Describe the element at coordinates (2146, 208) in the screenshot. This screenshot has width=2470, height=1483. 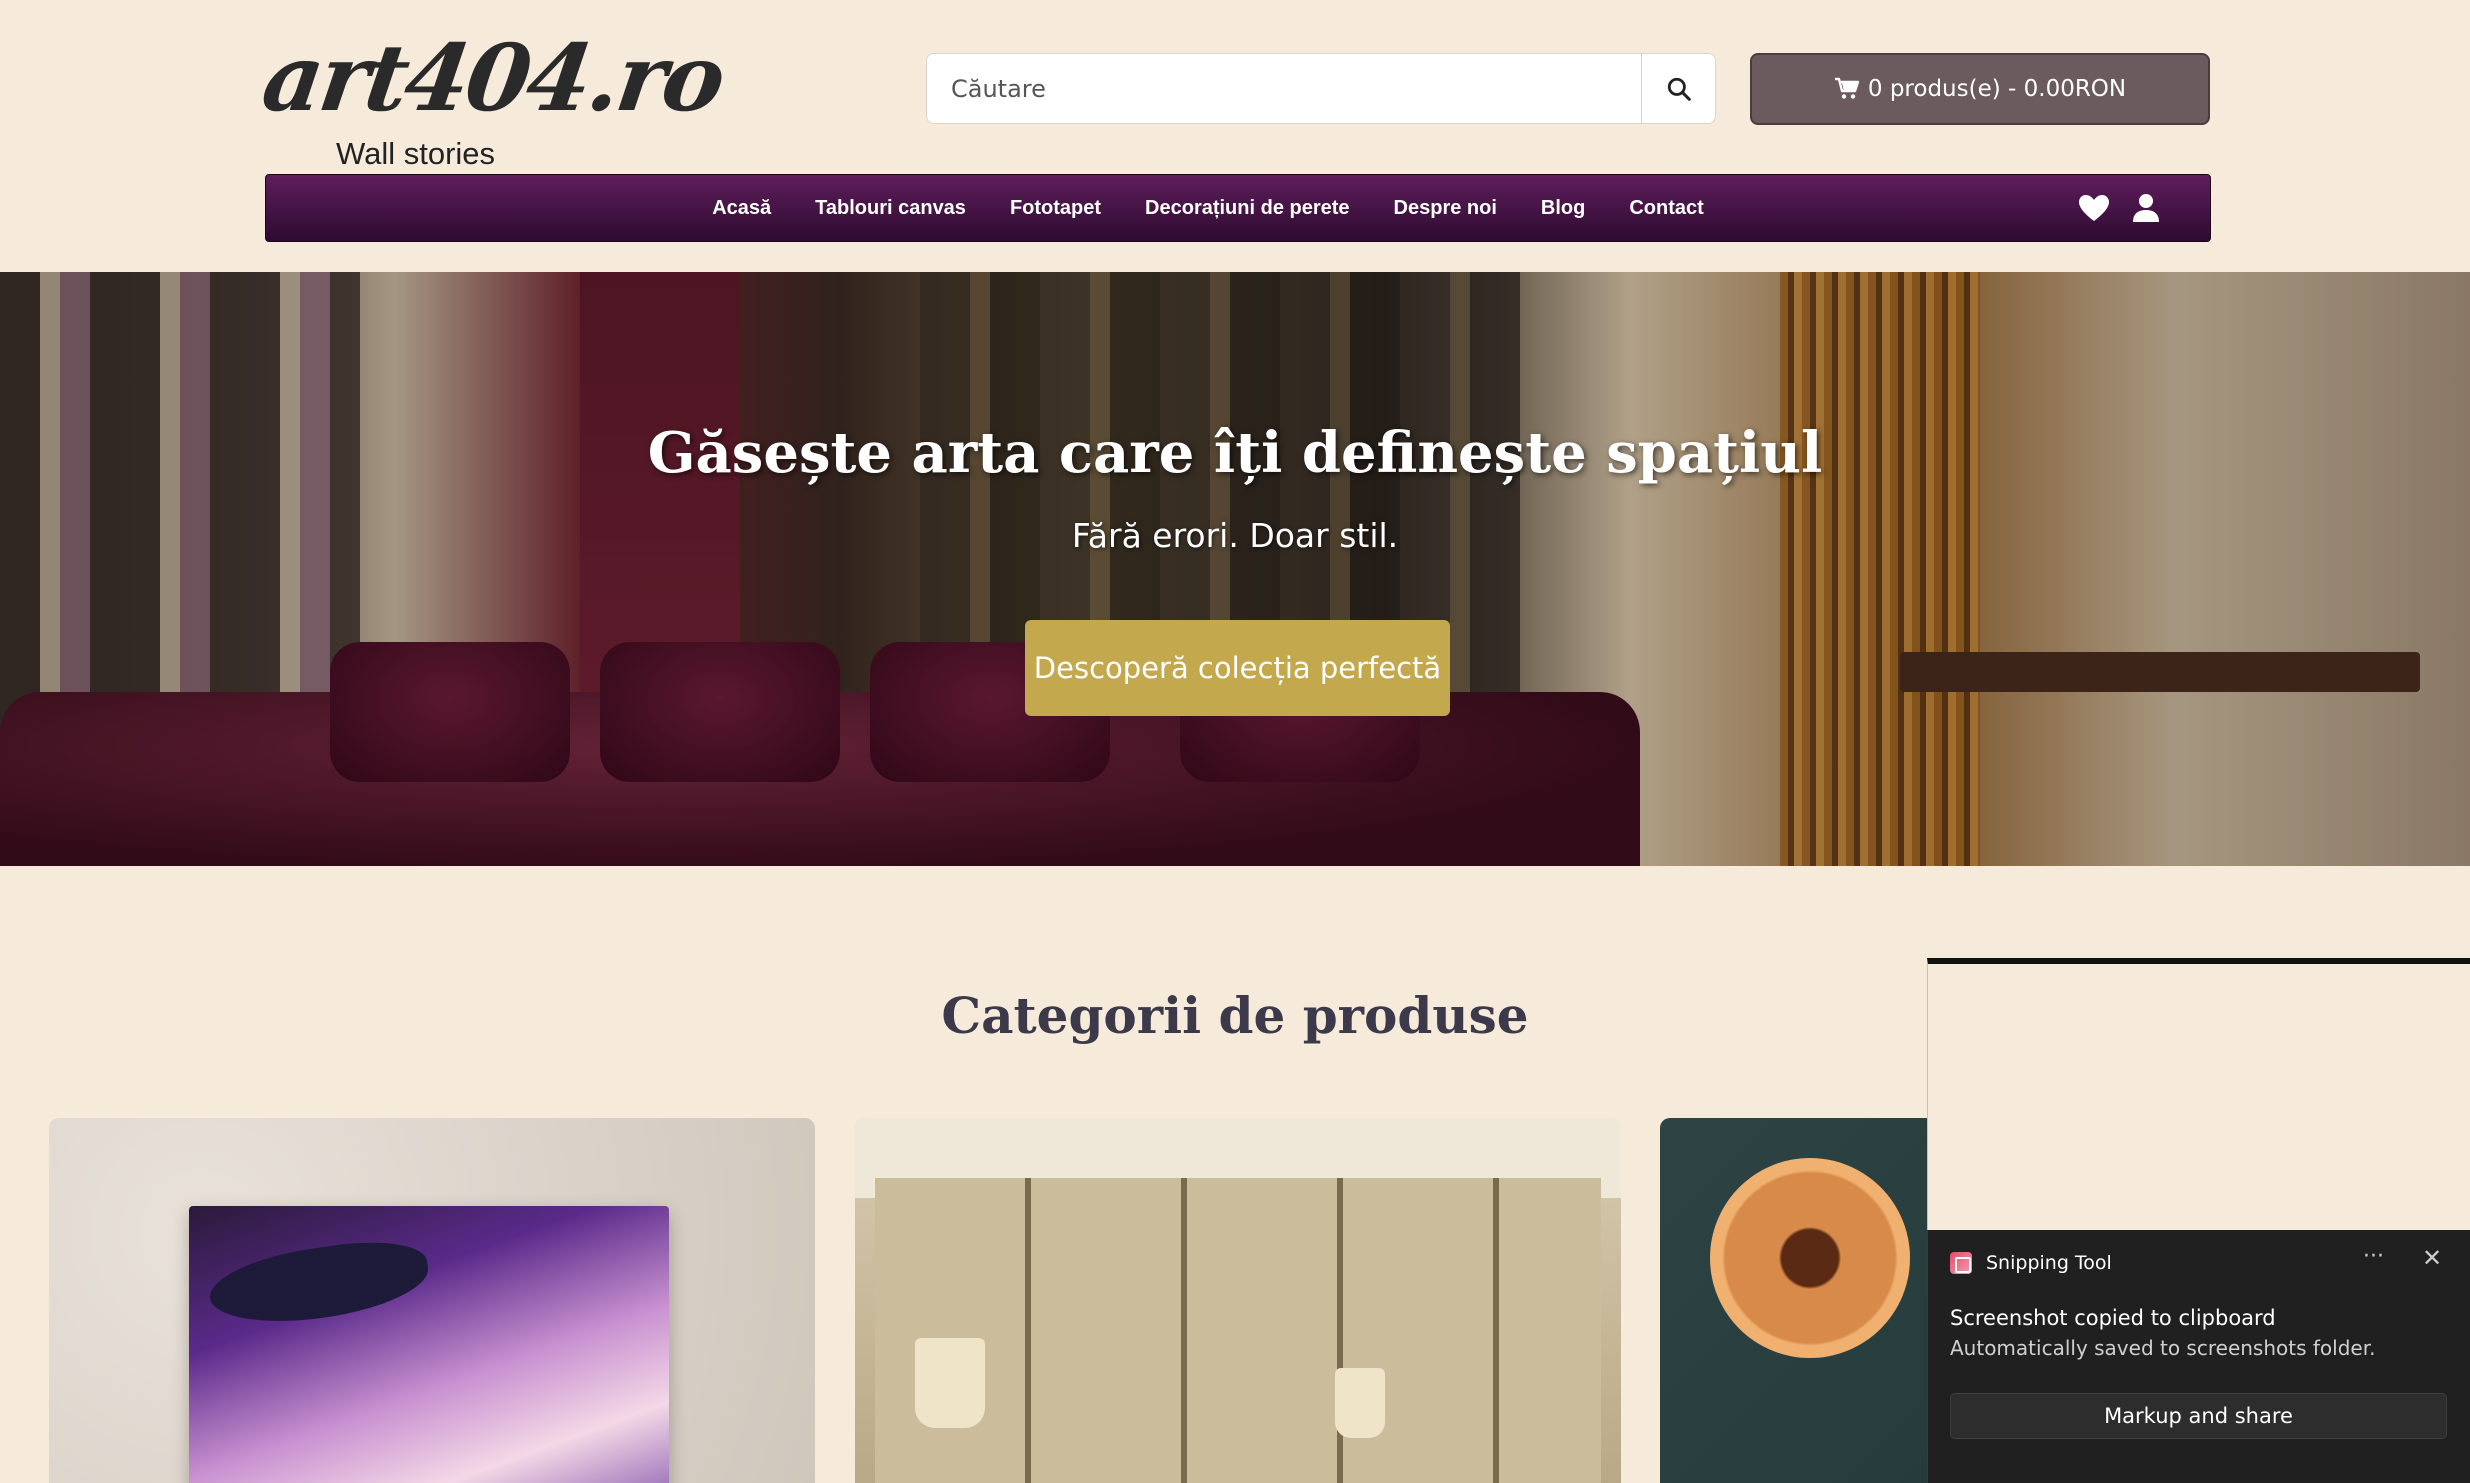
I see `user-icon` at that location.